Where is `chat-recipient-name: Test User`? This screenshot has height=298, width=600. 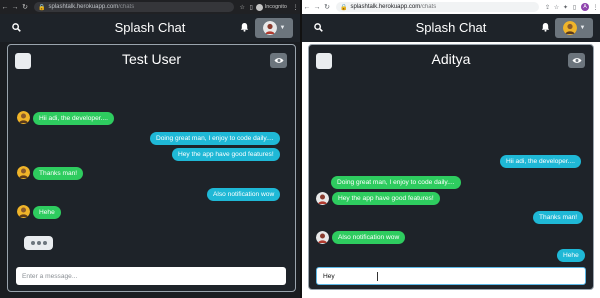 chat-recipient-name: Test User is located at coordinates (151, 59).